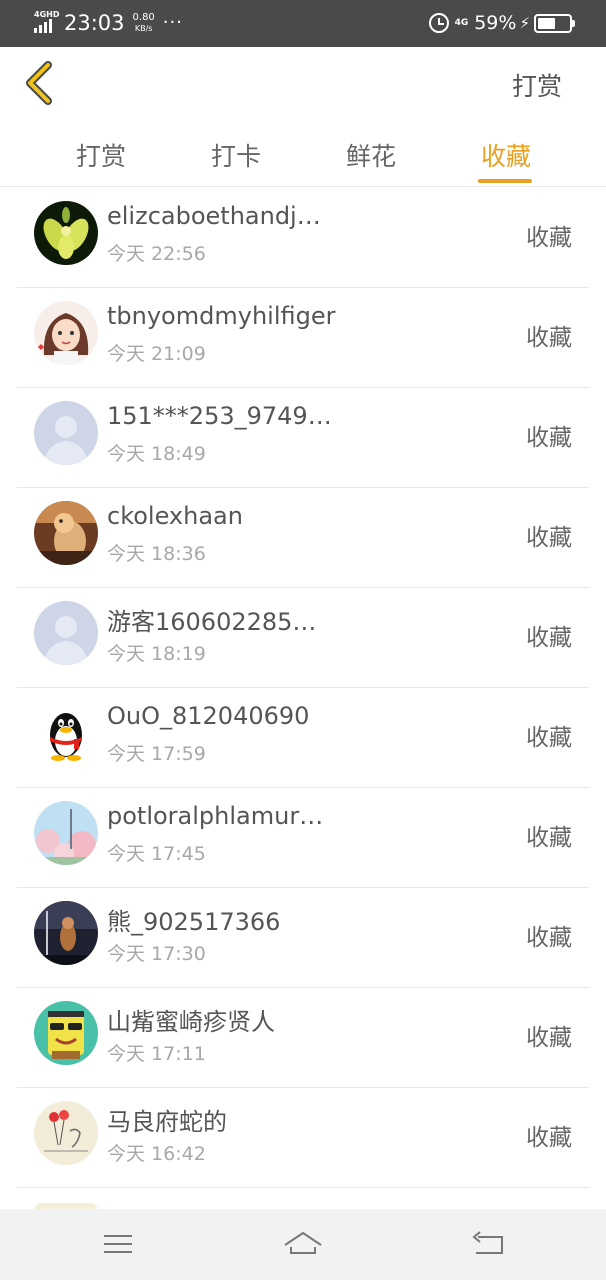  I want to click on alpaca-avatar-icon, so click(66, 533).